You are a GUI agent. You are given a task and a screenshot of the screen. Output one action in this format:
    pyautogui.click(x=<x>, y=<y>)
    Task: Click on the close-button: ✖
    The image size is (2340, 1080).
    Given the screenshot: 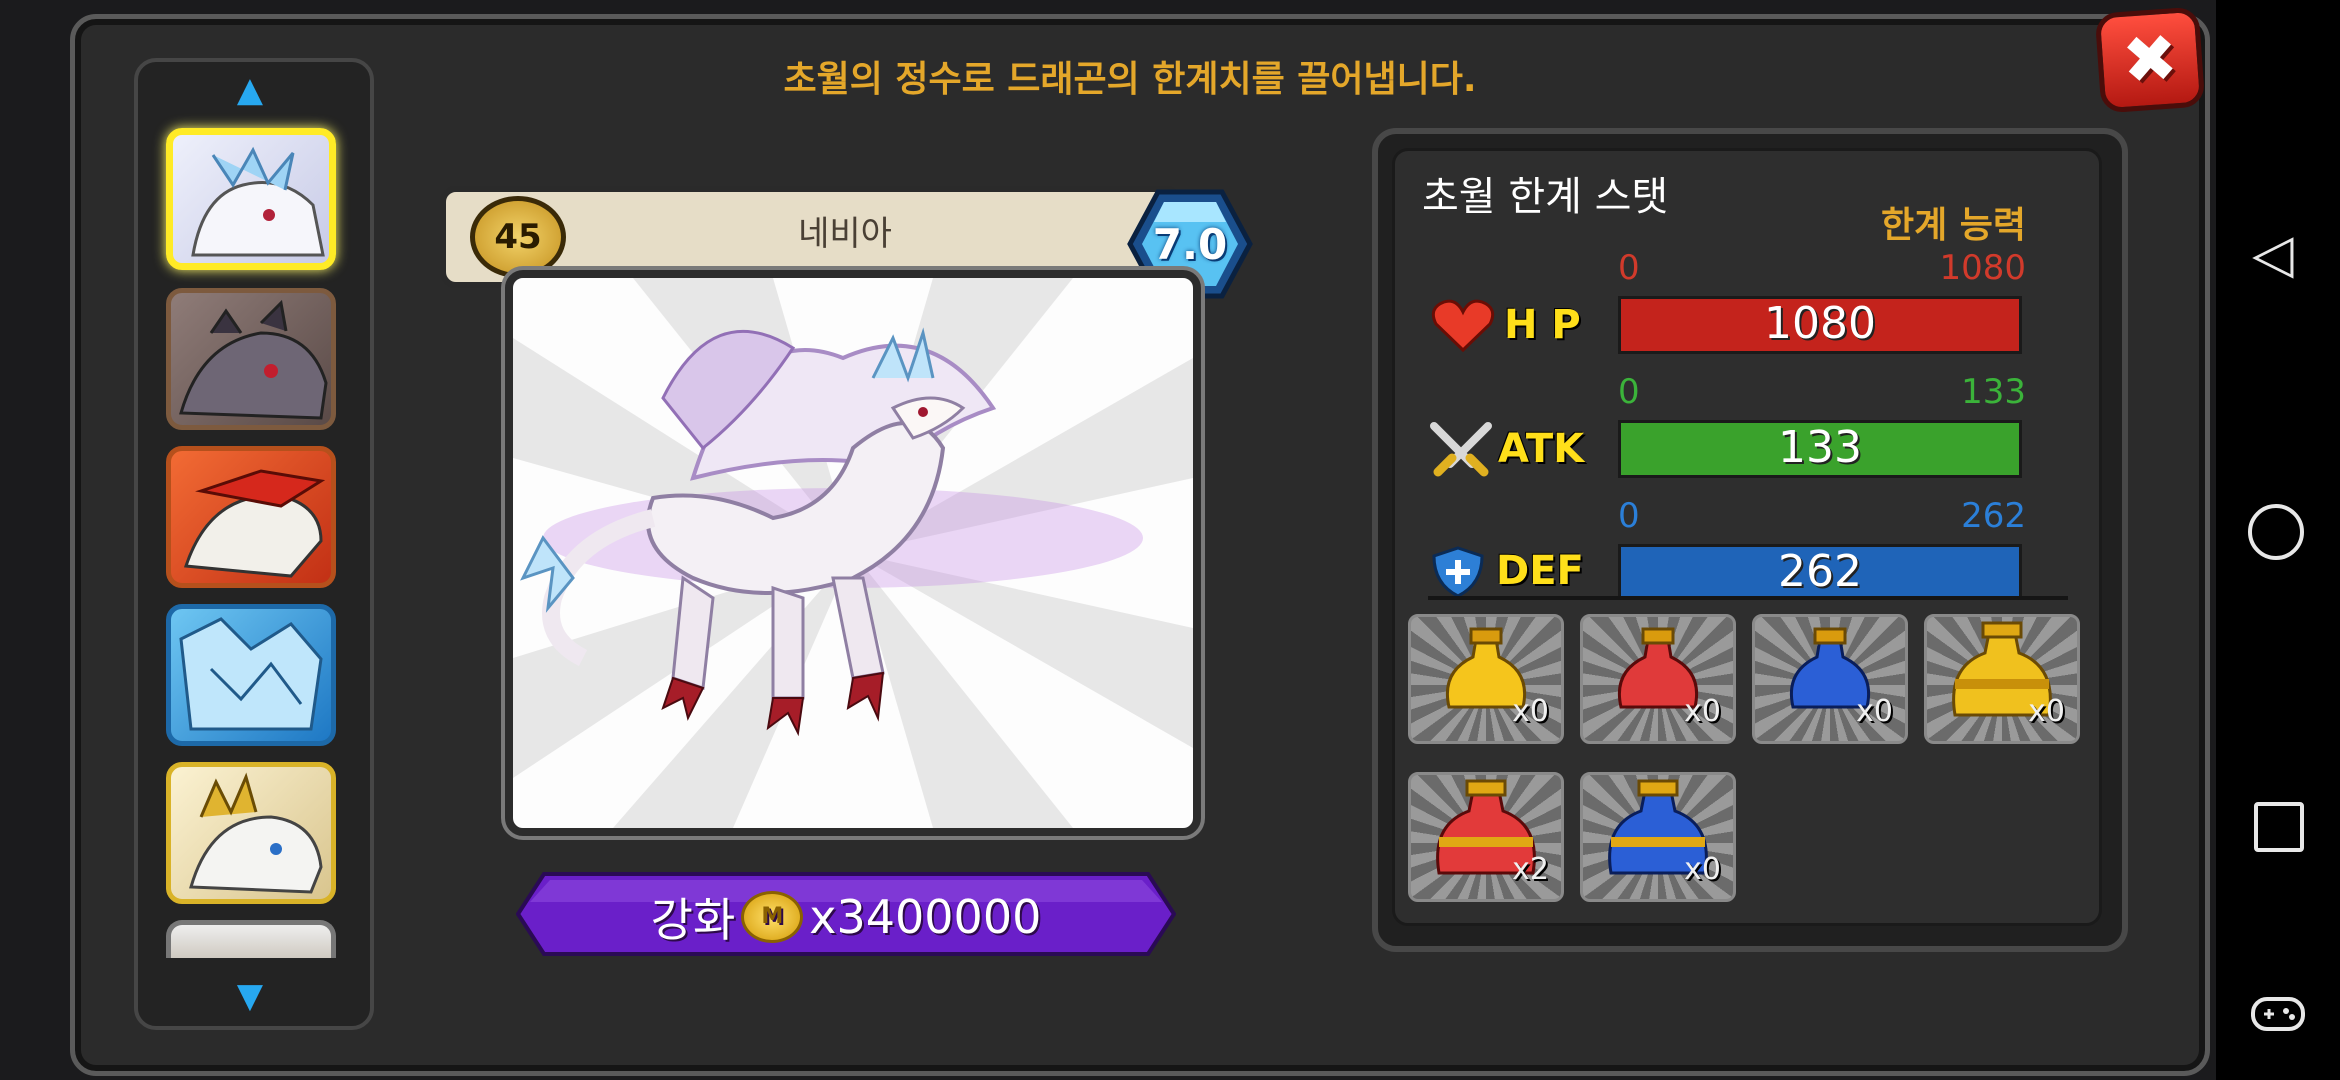 What is the action you would take?
    pyautogui.click(x=2150, y=60)
    